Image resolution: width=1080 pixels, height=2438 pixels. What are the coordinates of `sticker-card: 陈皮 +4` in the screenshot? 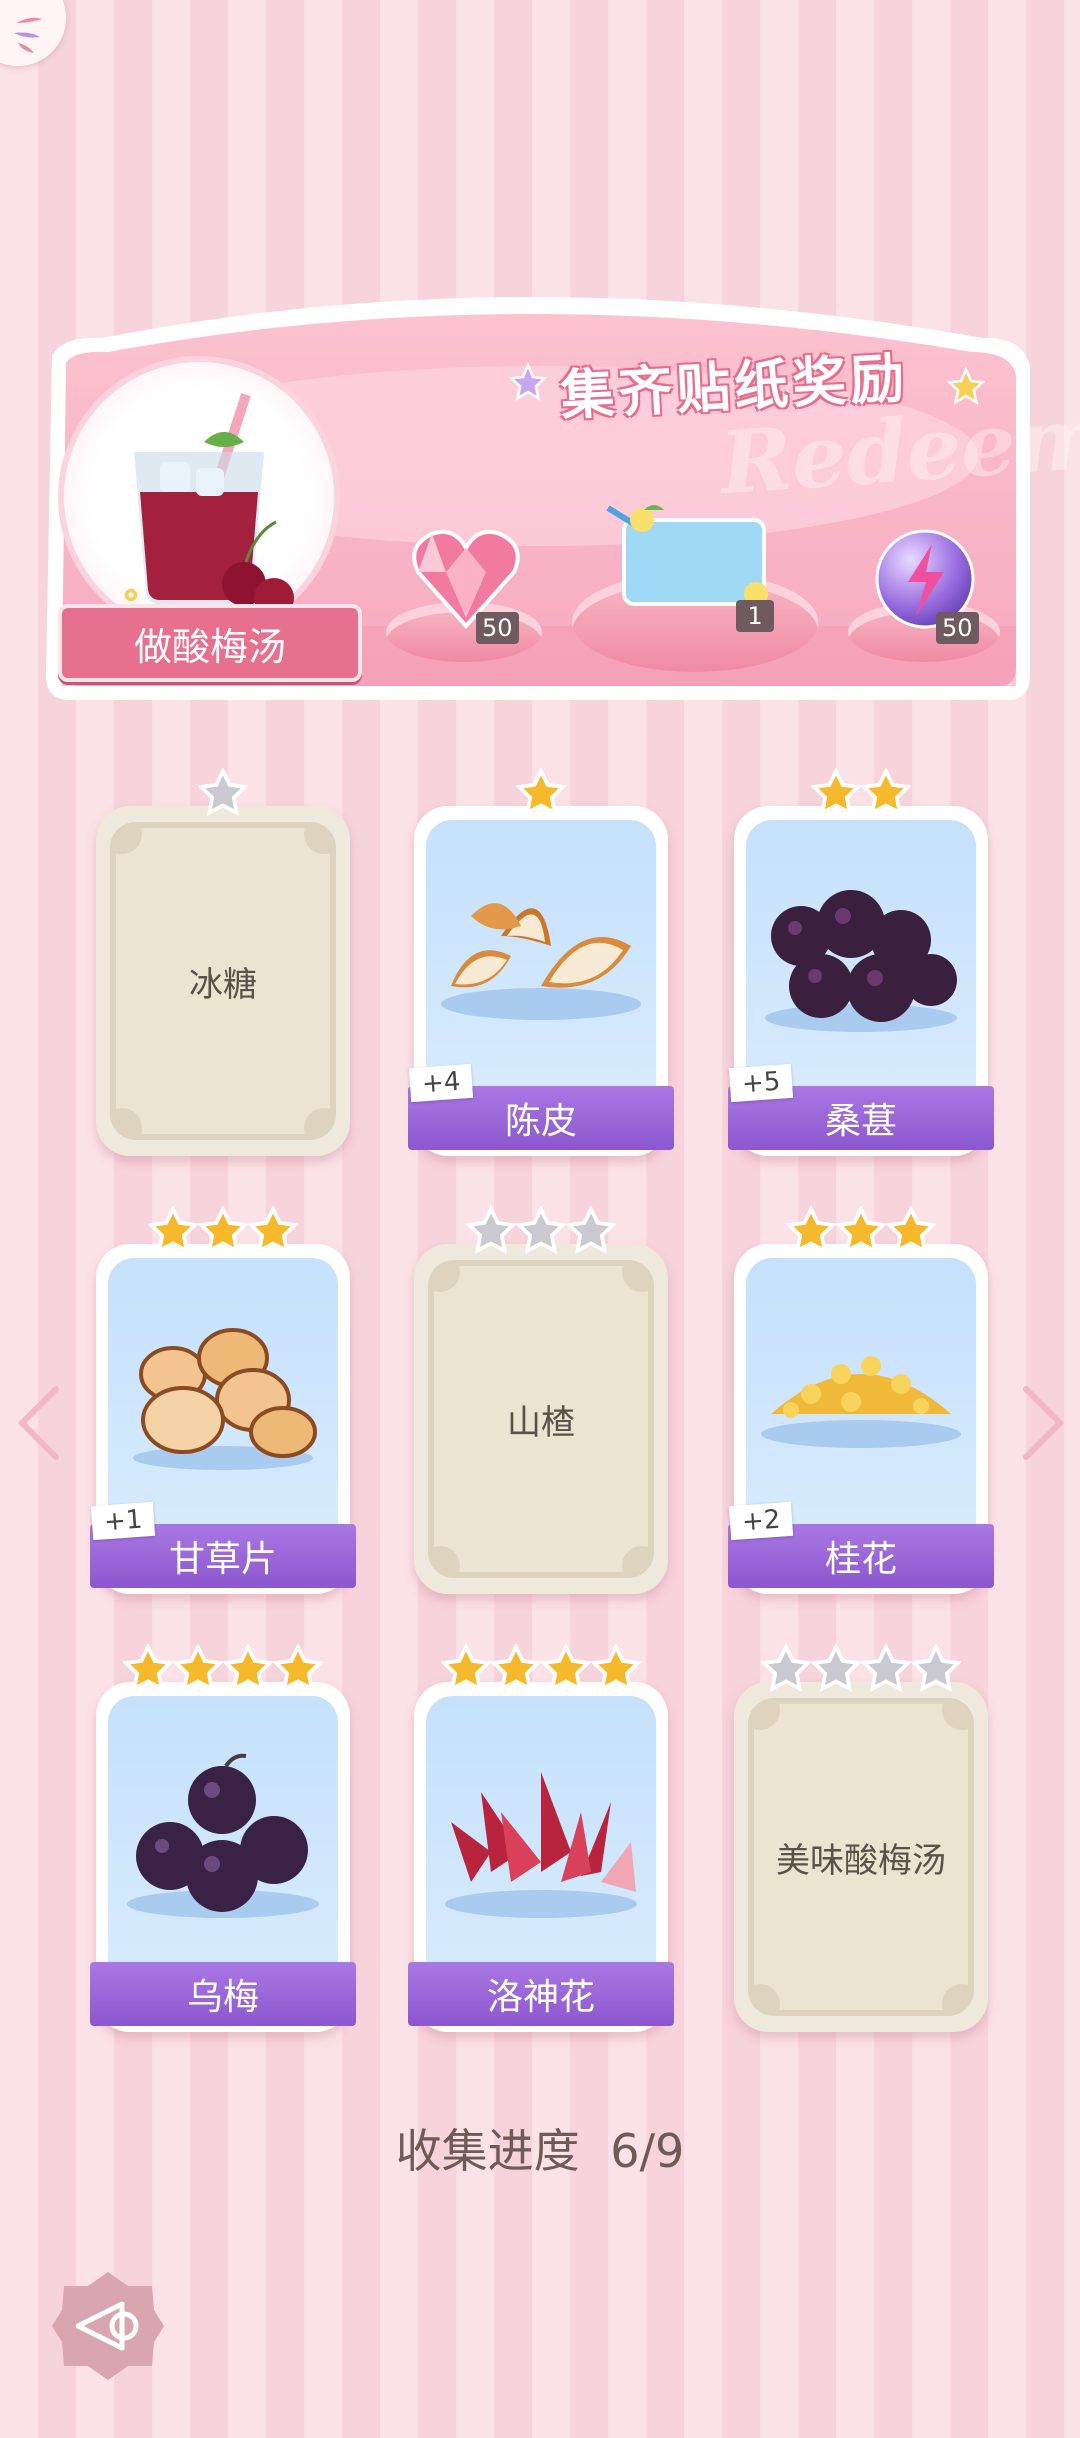 It's located at (541, 962).